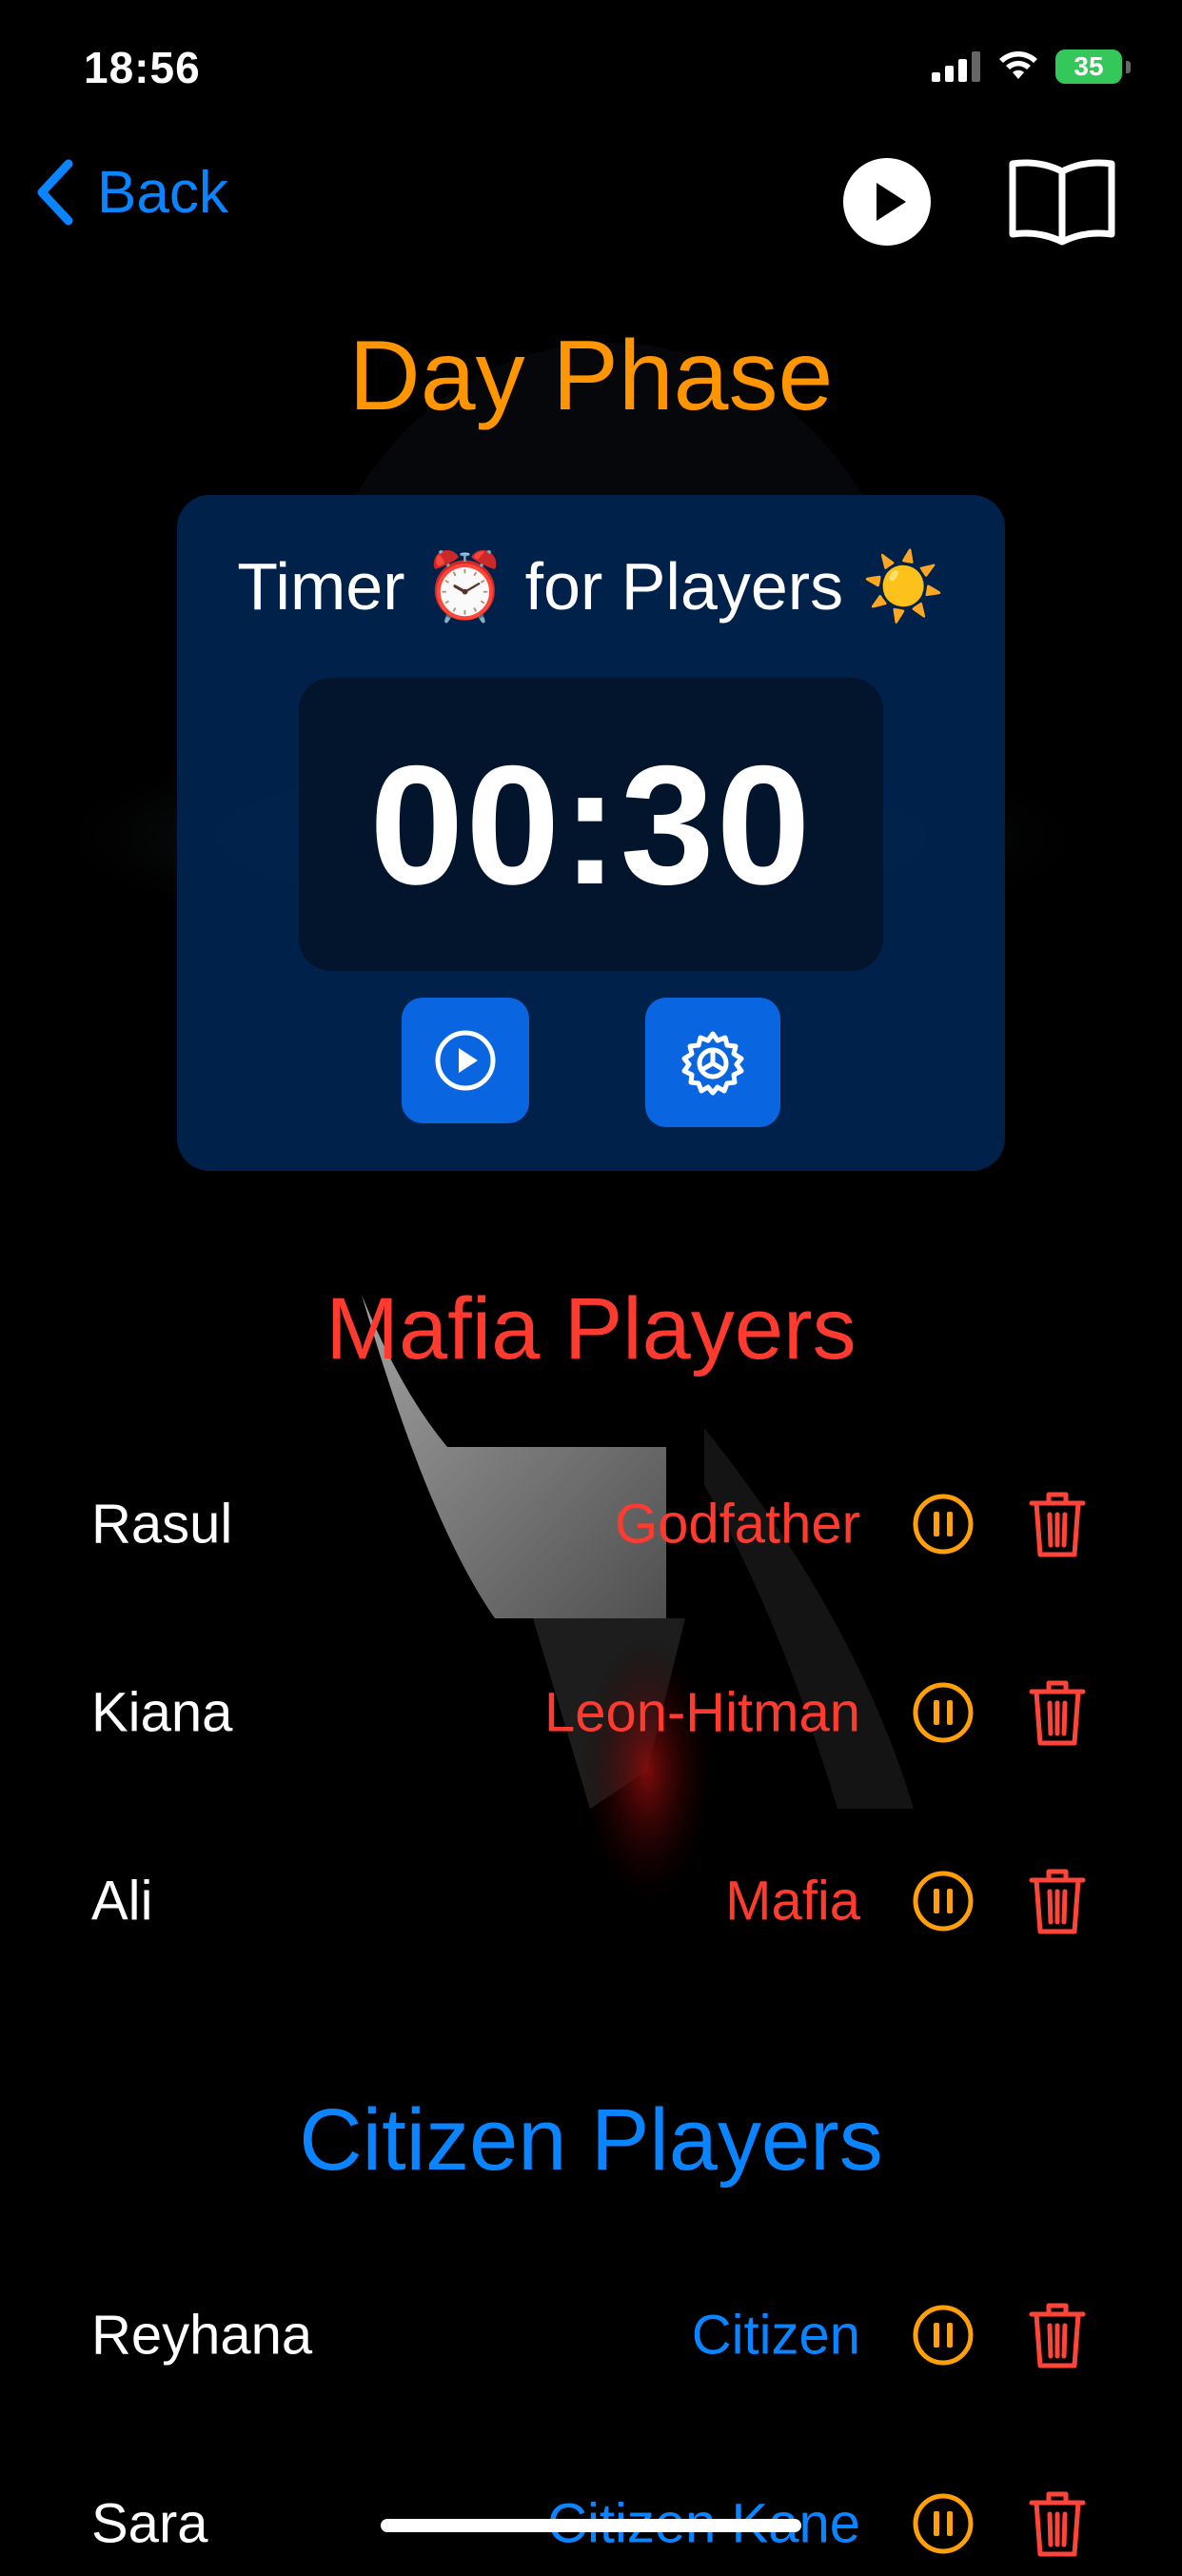  Describe the element at coordinates (591, 1328) in the screenshot. I see `mafia-section-title: Mafia Players` at that location.